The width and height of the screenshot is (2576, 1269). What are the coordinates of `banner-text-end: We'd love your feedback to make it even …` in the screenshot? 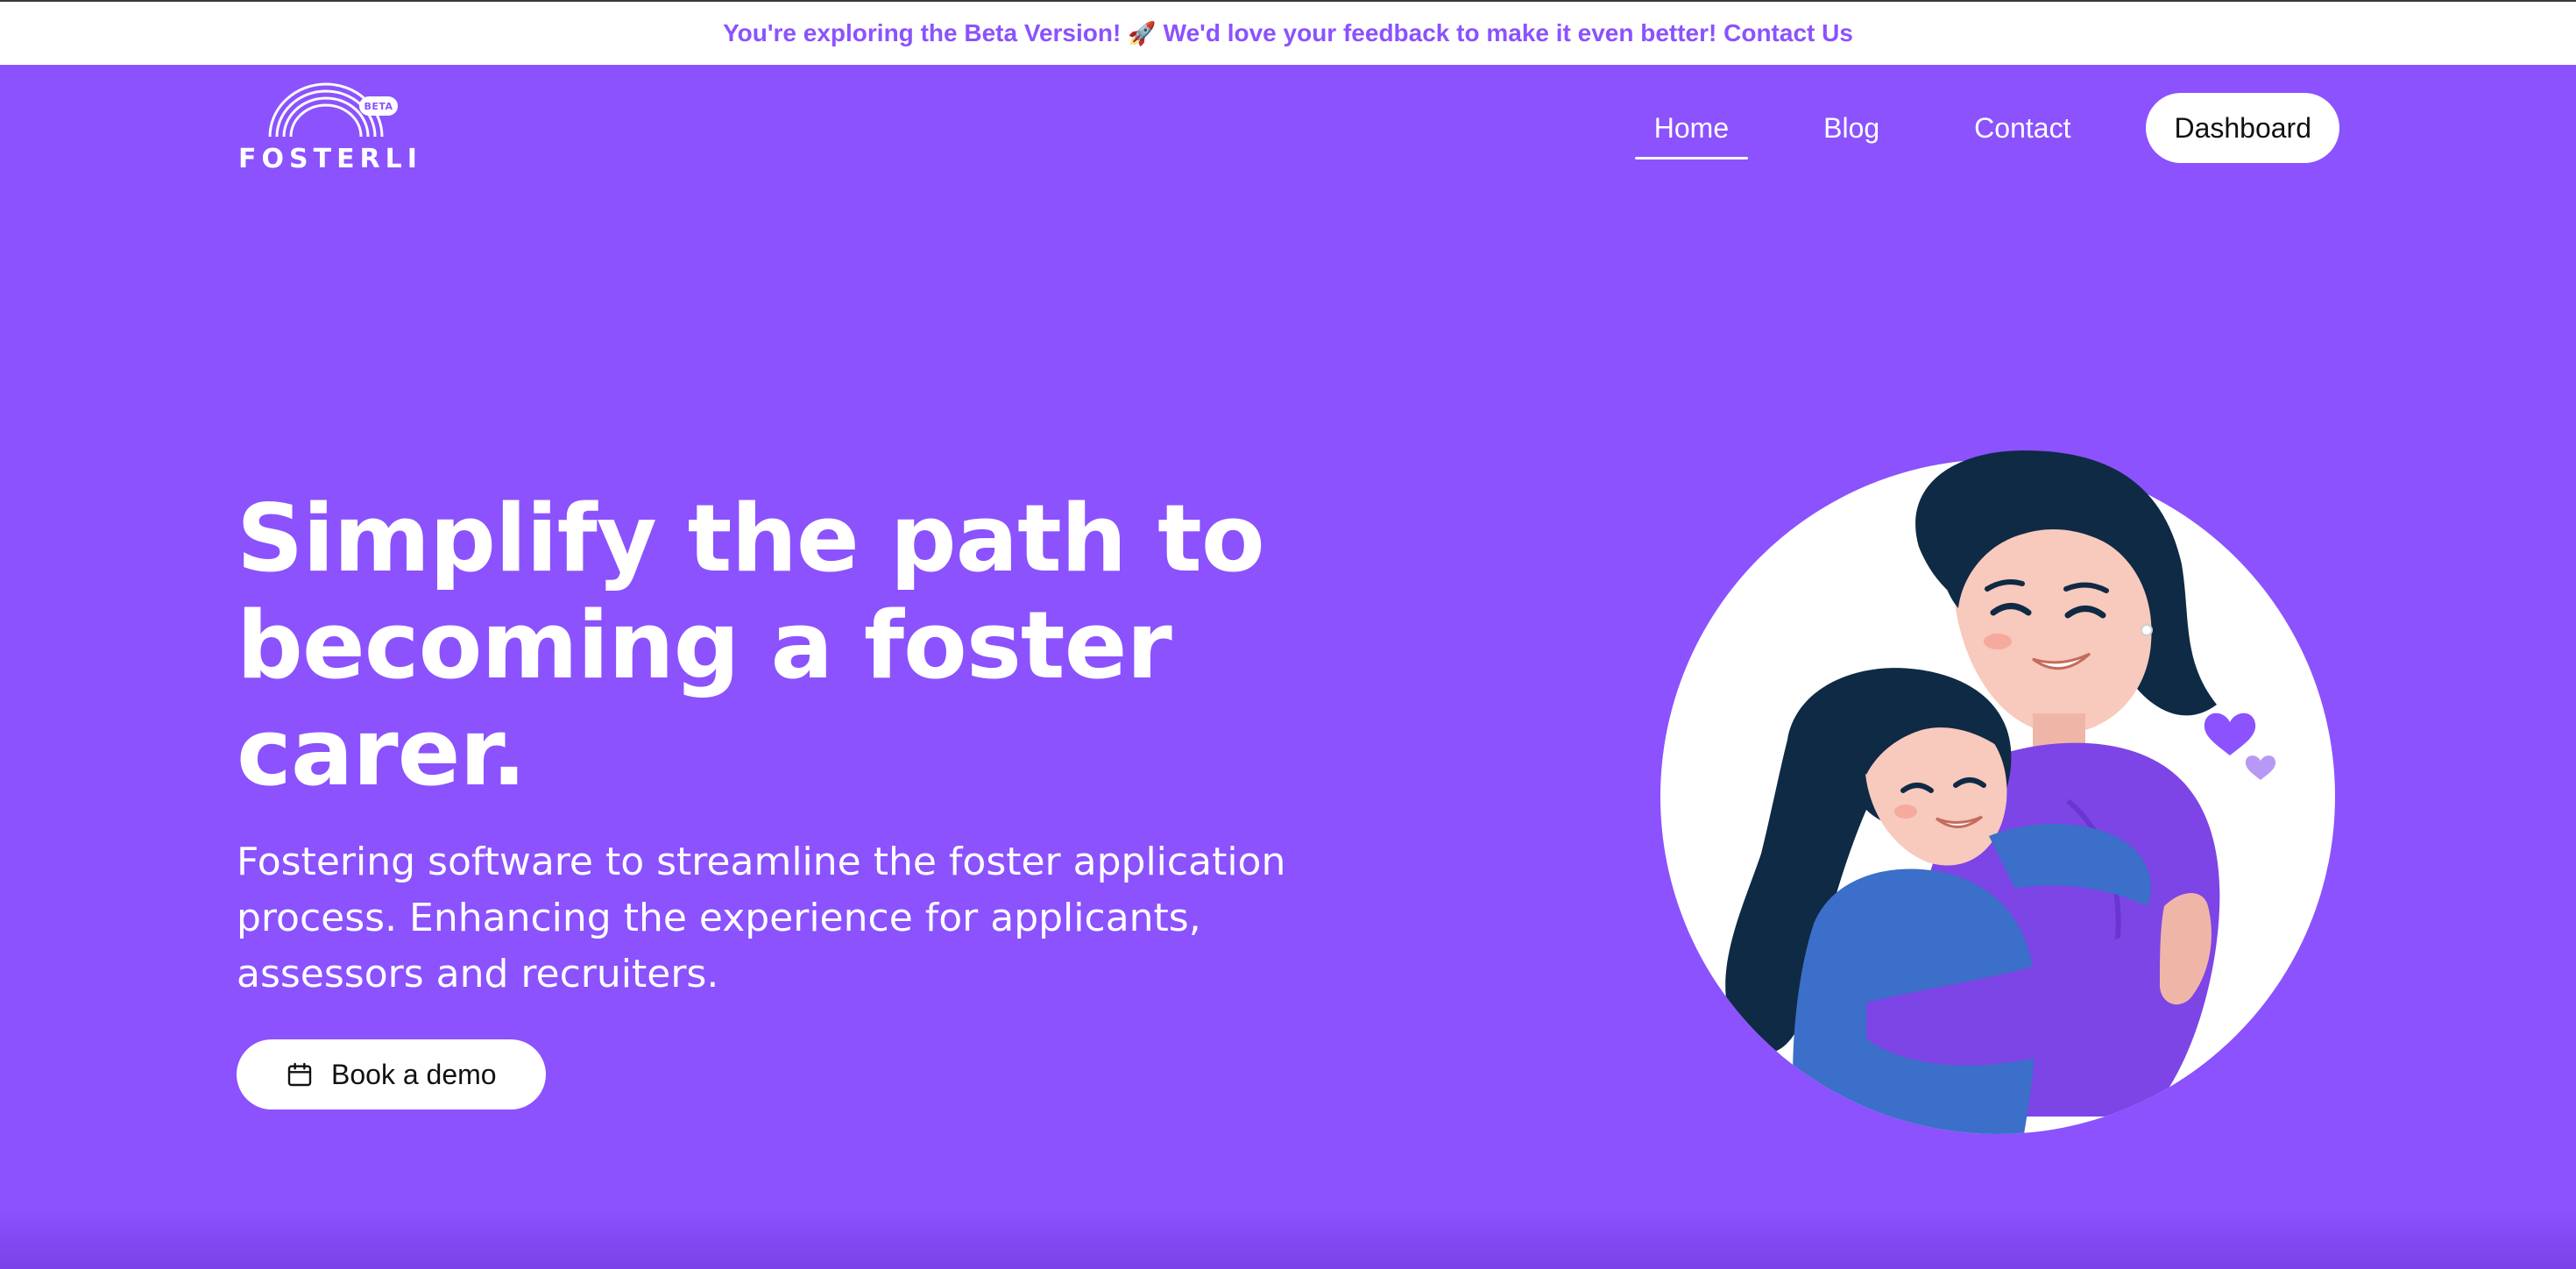 It's located at (1508, 33).